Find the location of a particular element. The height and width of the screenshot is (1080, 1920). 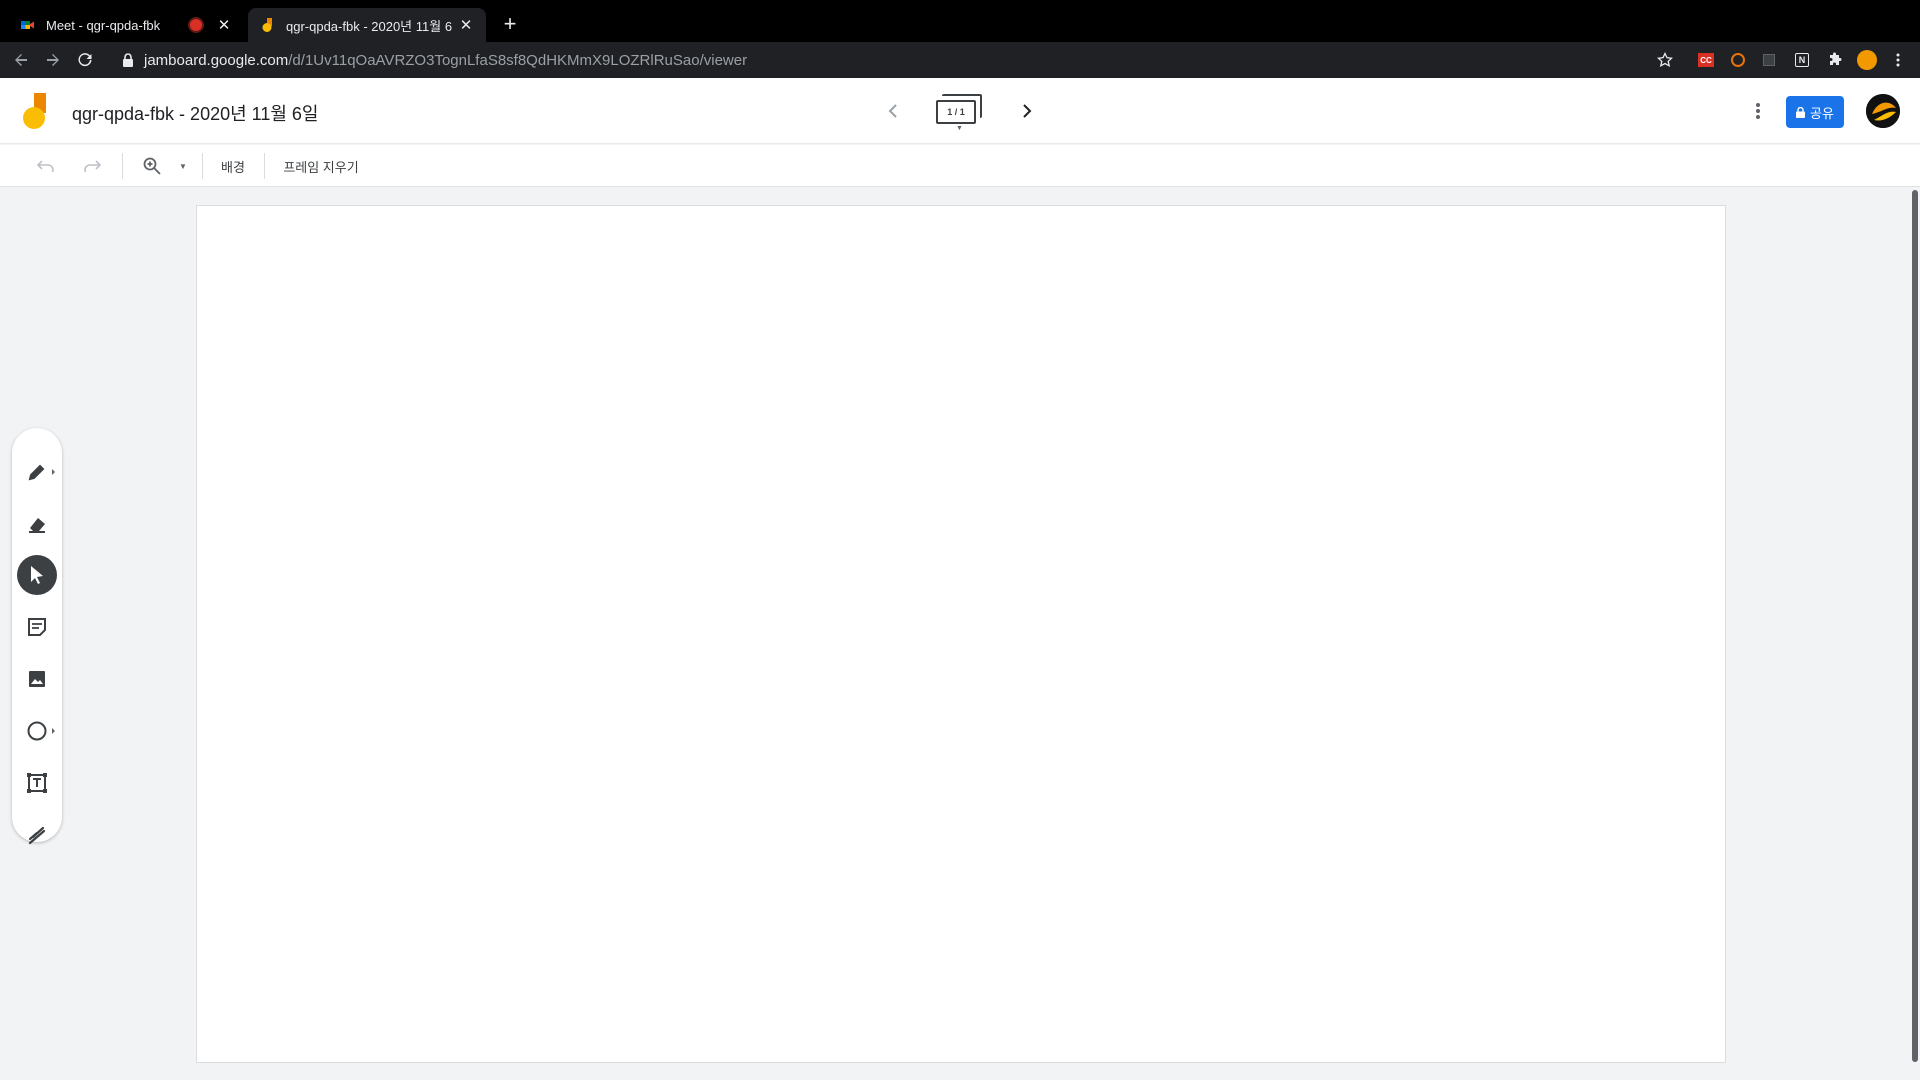

cc-extension-icon: CC is located at coordinates (1706, 60).